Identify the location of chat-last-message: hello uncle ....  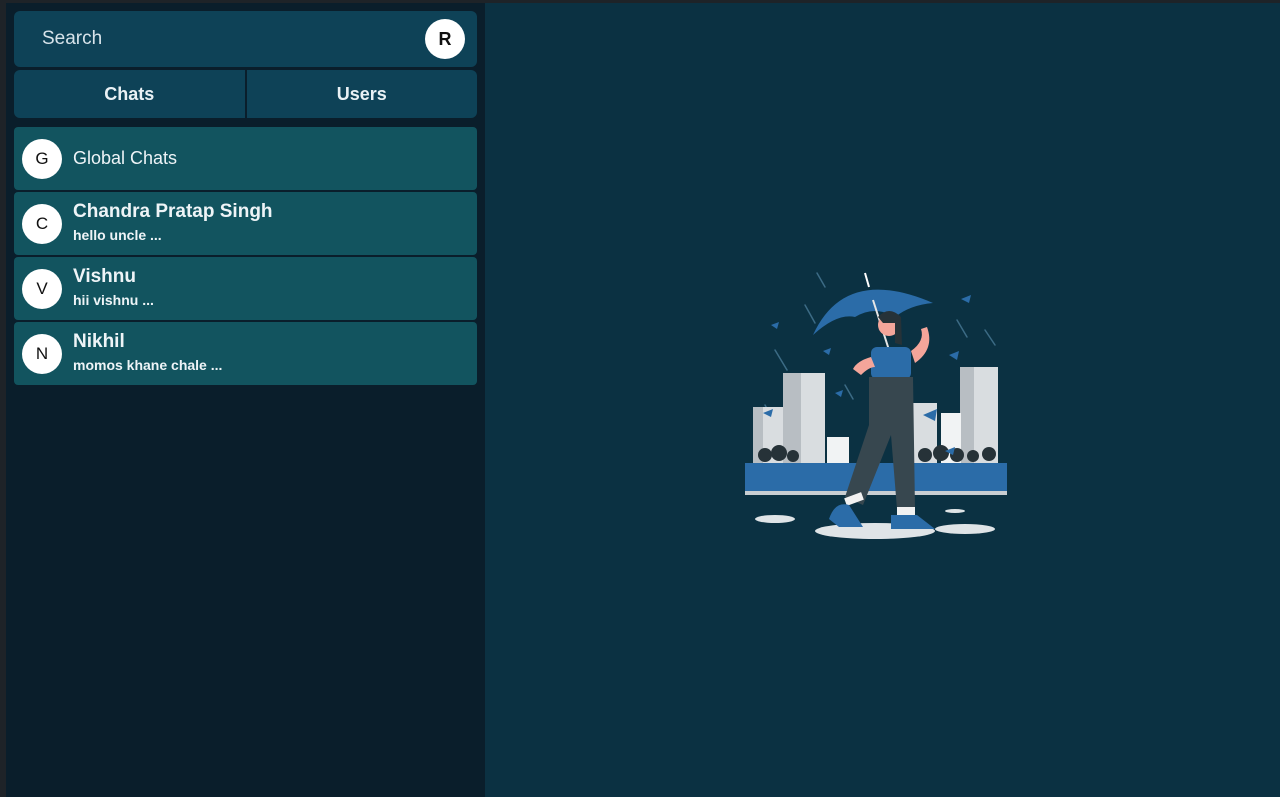
(117, 235).